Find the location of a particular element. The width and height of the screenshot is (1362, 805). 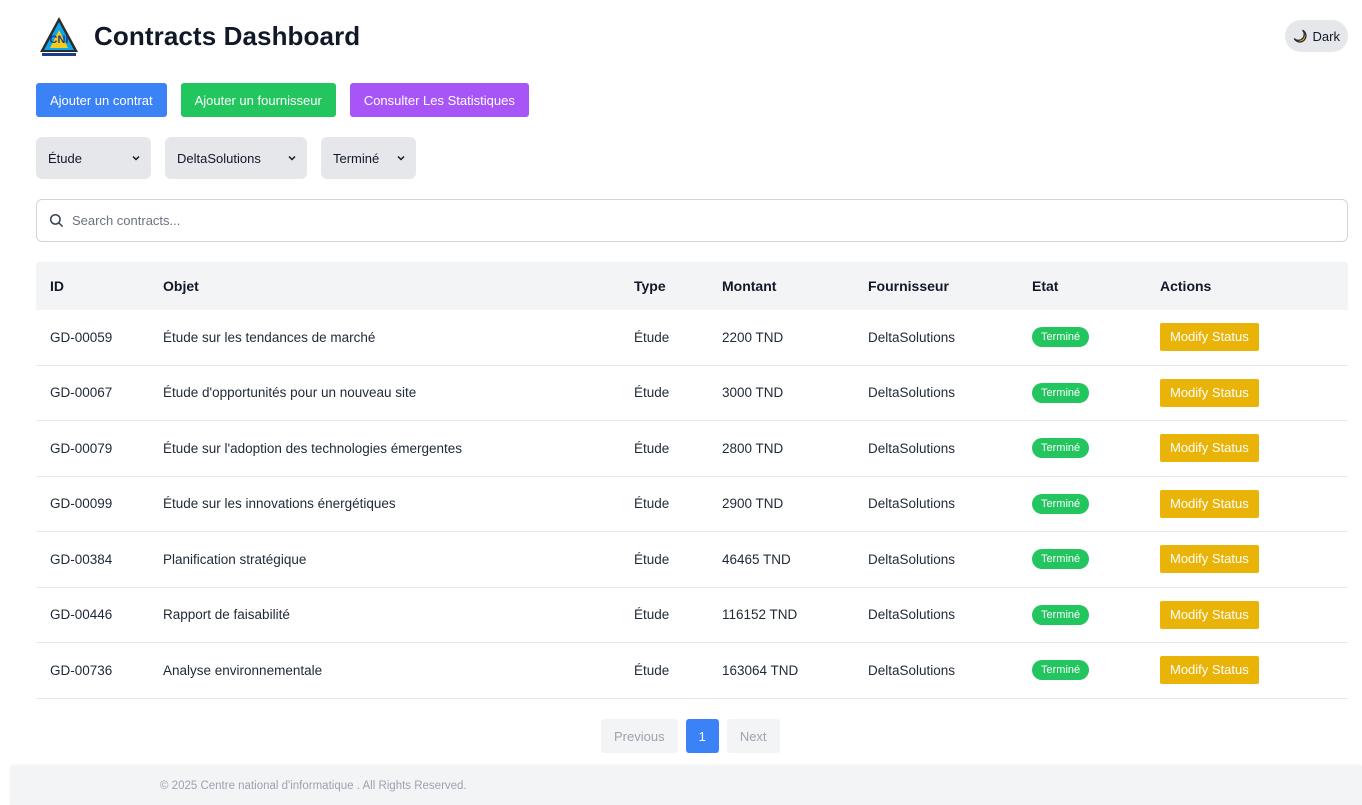

statistics-button: Consulter Les Statistiques is located at coordinates (439, 100).